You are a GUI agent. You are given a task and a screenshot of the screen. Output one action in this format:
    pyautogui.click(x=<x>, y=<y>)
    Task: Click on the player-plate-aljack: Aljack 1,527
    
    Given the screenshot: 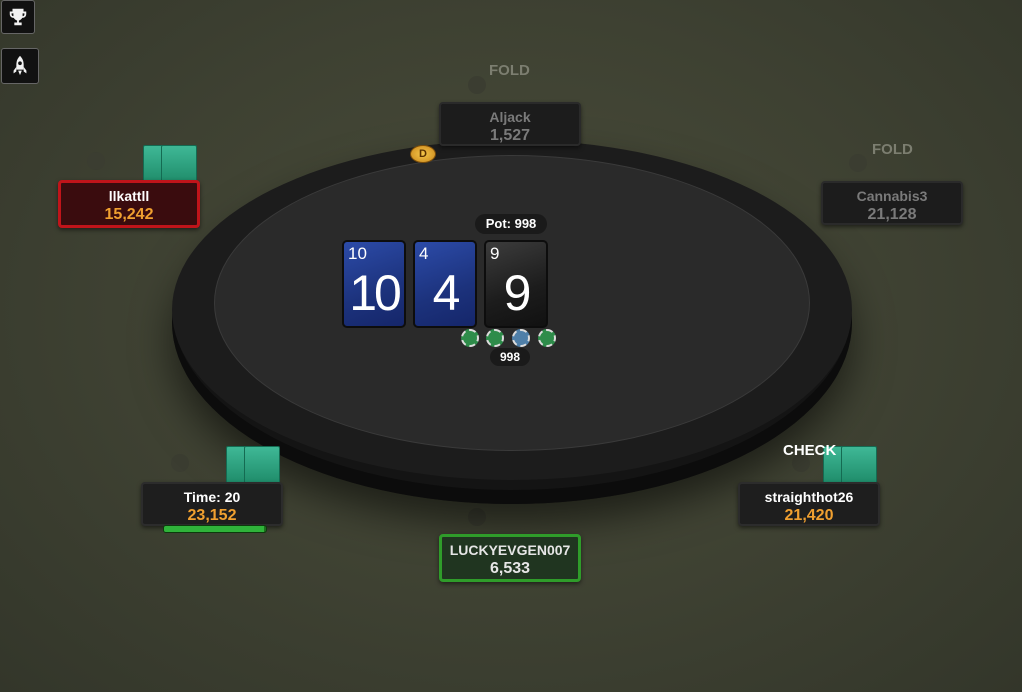 What is the action you would take?
    pyautogui.click(x=510, y=124)
    